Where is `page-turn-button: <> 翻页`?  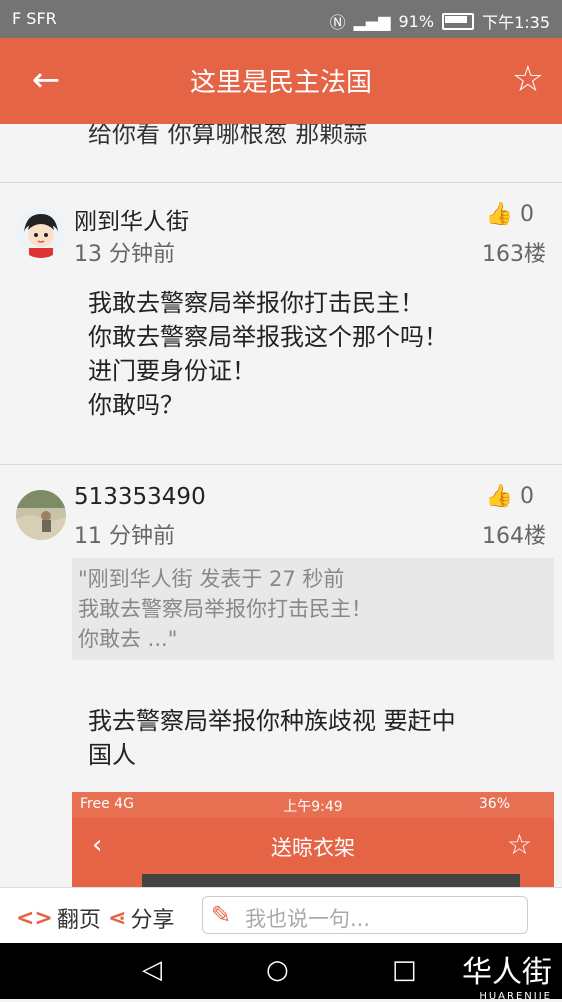 page-turn-button: <> 翻页 is located at coordinates (58, 918).